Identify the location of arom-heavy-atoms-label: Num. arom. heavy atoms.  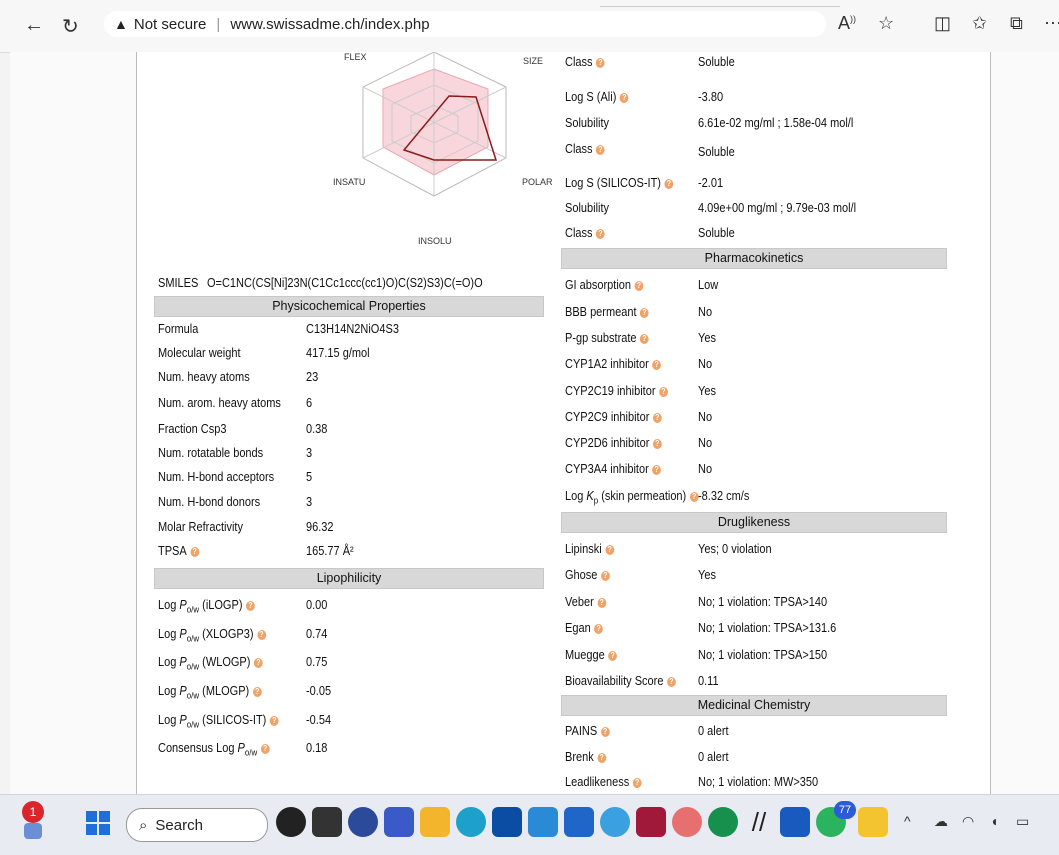
(219, 403).